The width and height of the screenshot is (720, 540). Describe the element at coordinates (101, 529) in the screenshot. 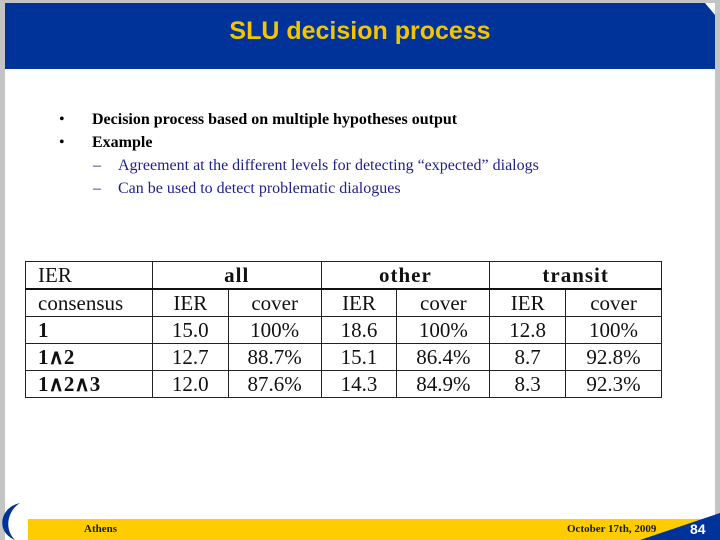

I see `footer-location: Athens` at that location.